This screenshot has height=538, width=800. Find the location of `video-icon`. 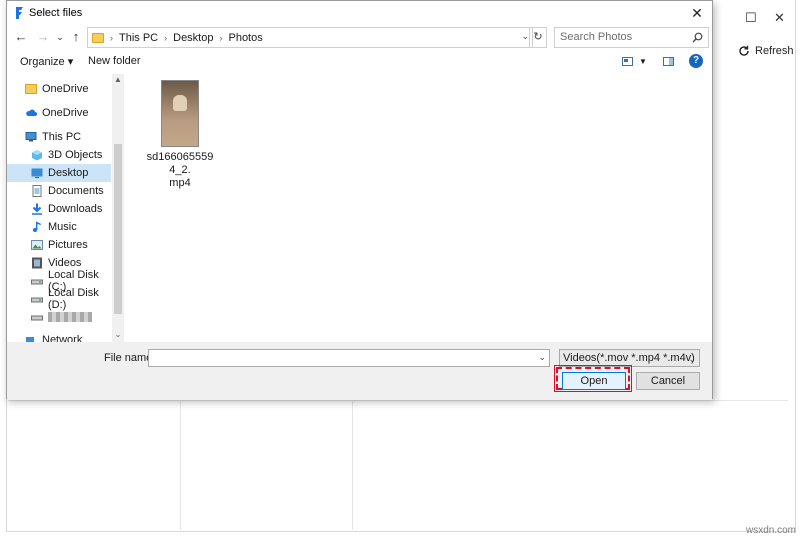

video-icon is located at coordinates (37, 263).